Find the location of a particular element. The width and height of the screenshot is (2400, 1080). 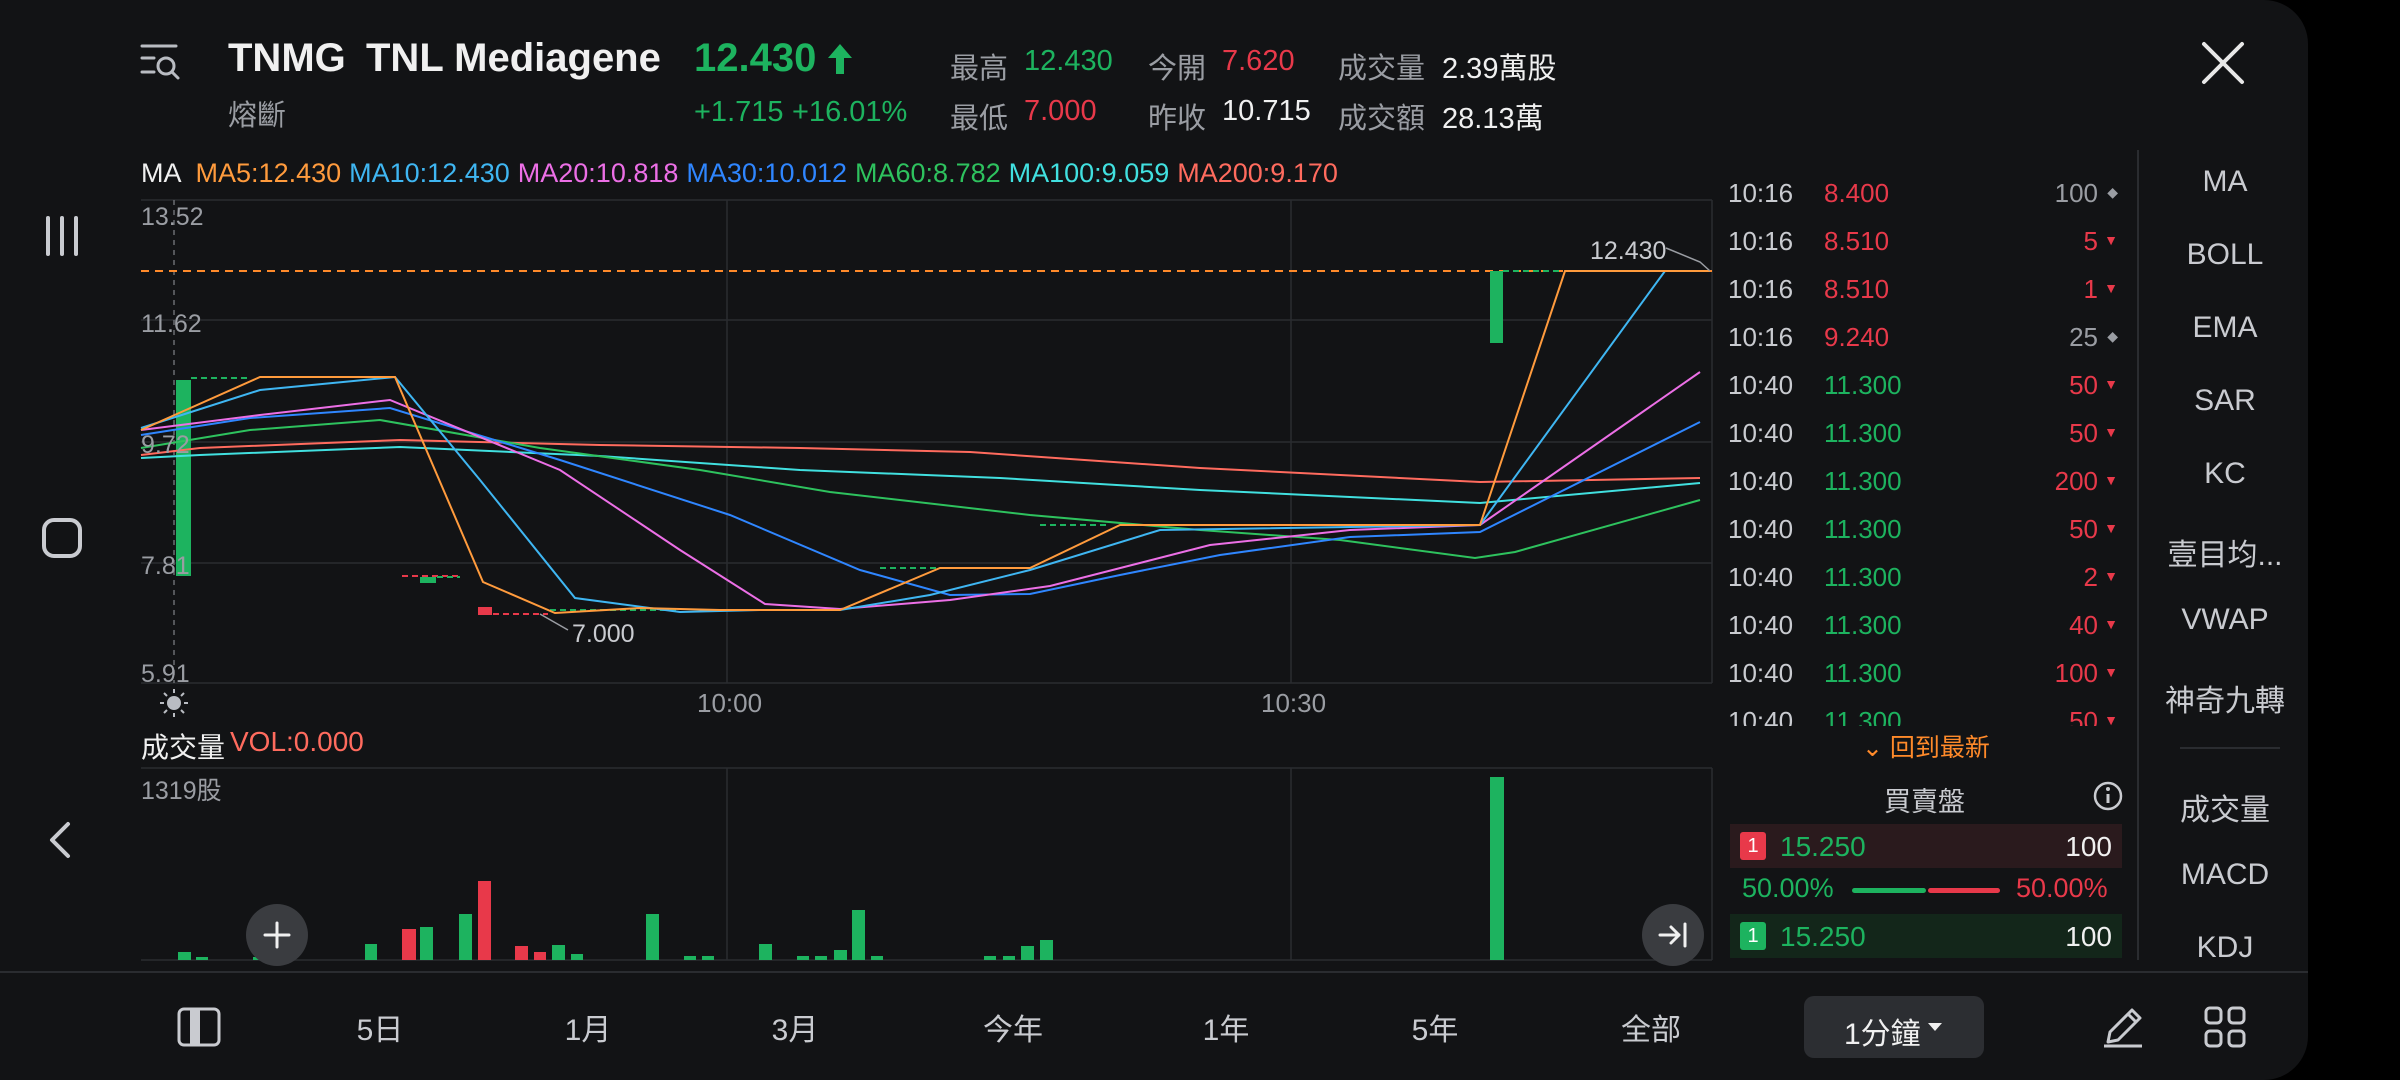

trade-row: 10:40 11.300 100 ▼ is located at coordinates (1923, 678).